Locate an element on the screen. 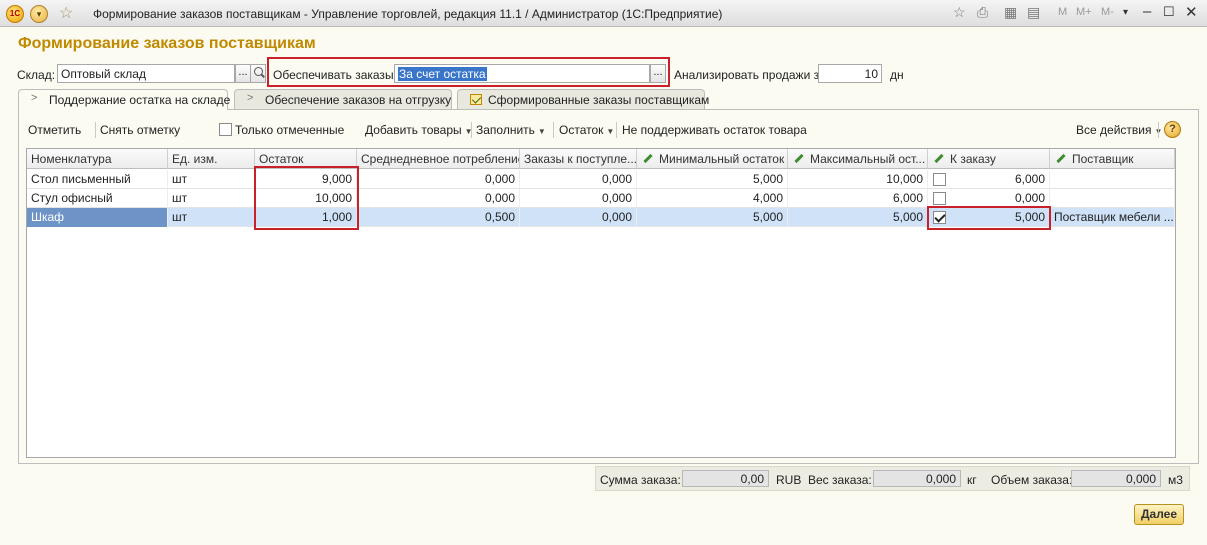 The height and width of the screenshot is (545, 1207). memory-minus-button: M- is located at coordinates (1107, 12).